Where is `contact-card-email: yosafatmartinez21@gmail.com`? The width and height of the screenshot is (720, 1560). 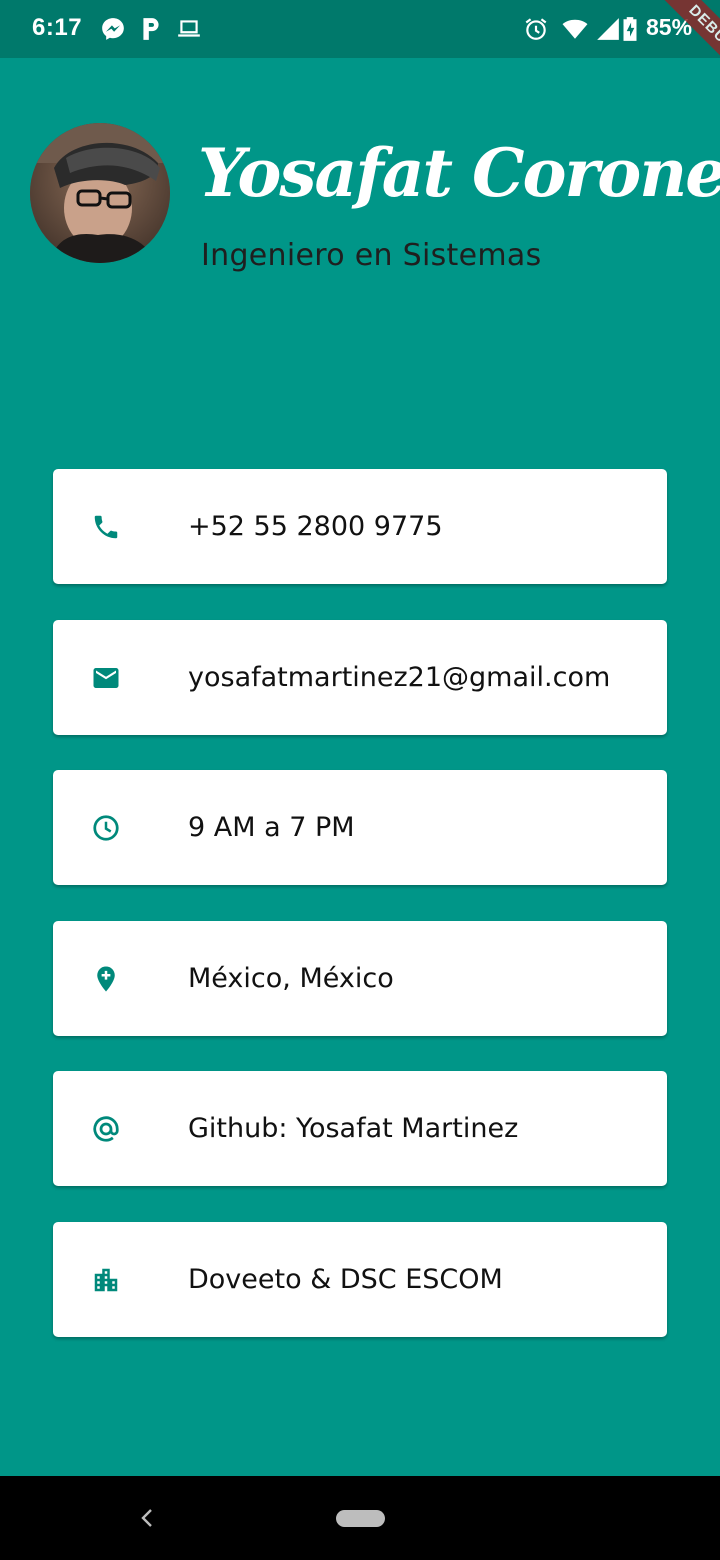
contact-card-email: yosafatmartinez21@gmail.com is located at coordinates (360, 677).